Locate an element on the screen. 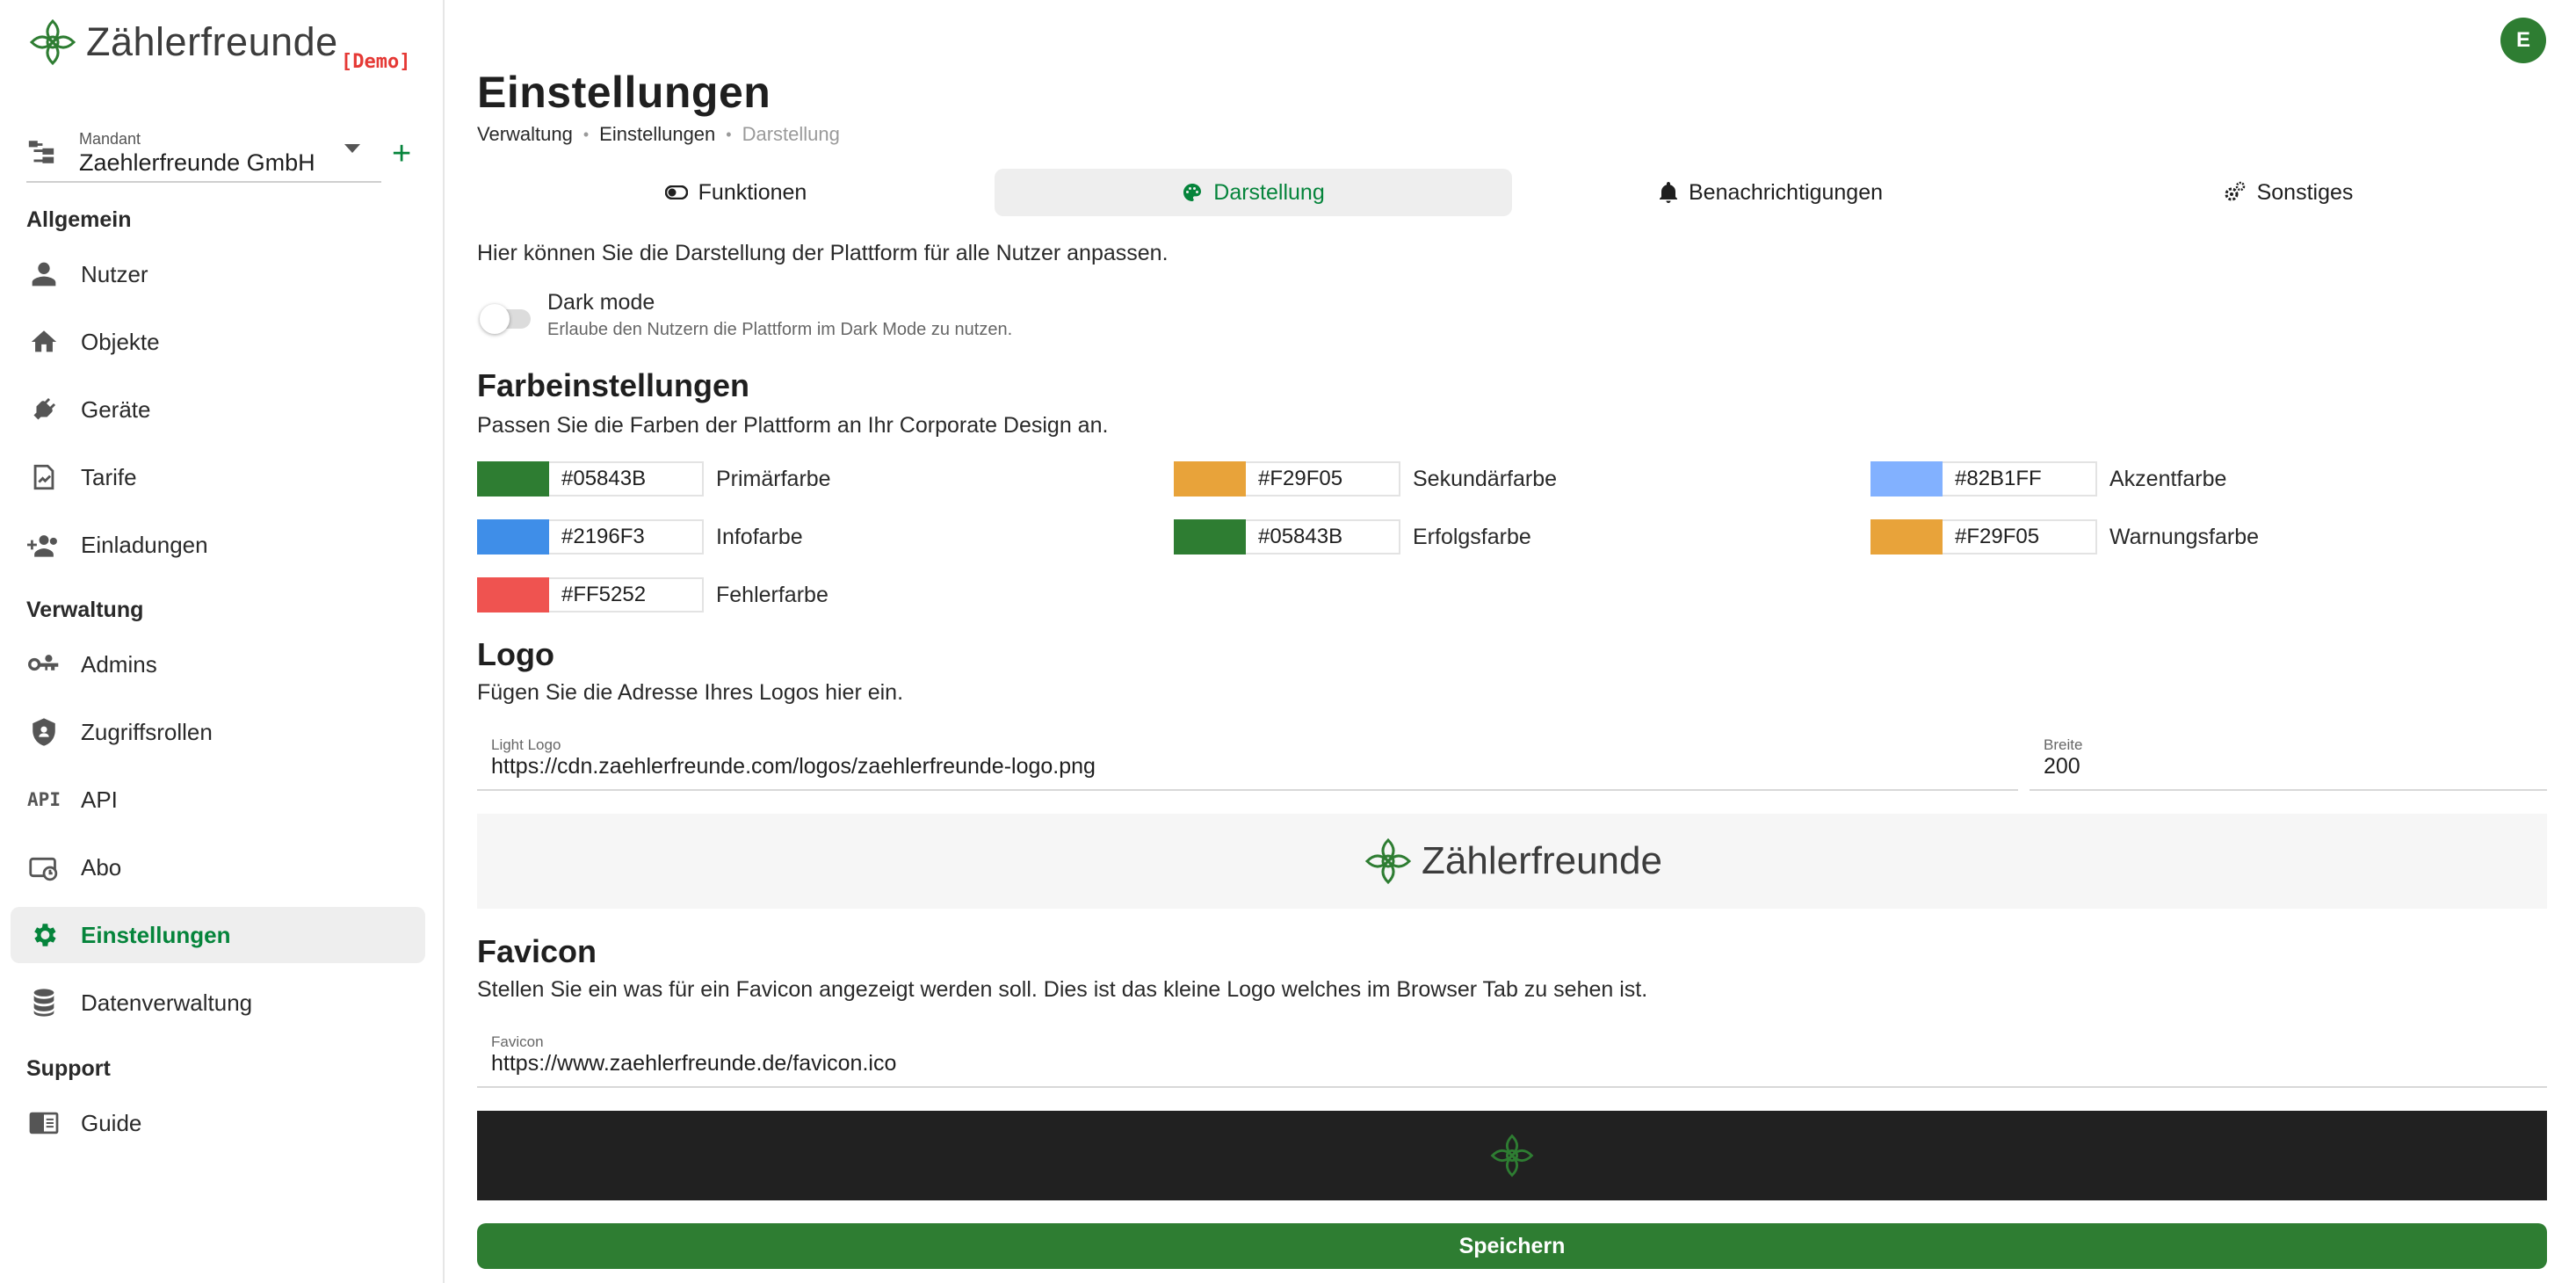  color-name: Primärfarbe is located at coordinates (773, 478).